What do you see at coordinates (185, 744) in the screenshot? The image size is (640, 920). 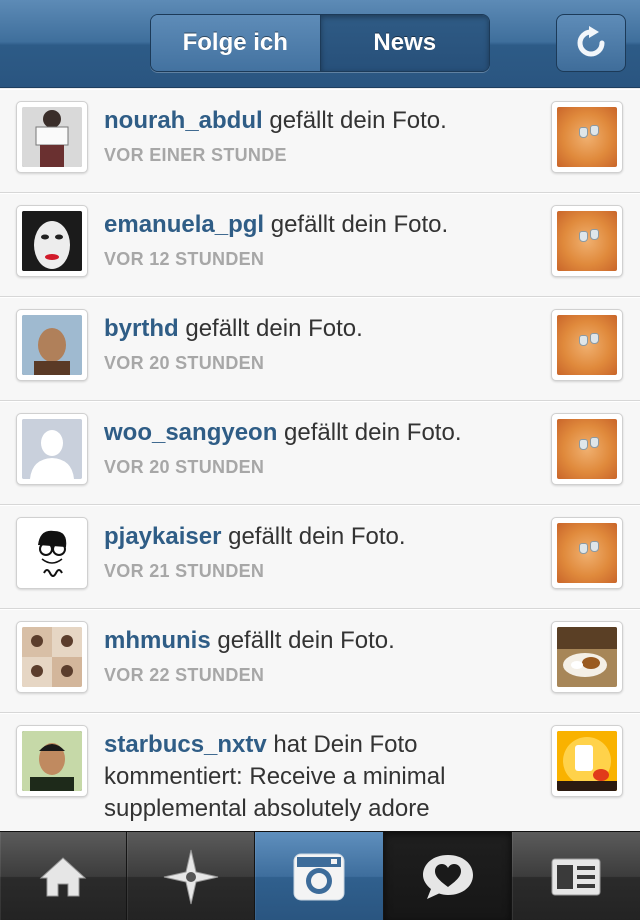 I see `username-link: starbucs_nxtv` at bounding box center [185, 744].